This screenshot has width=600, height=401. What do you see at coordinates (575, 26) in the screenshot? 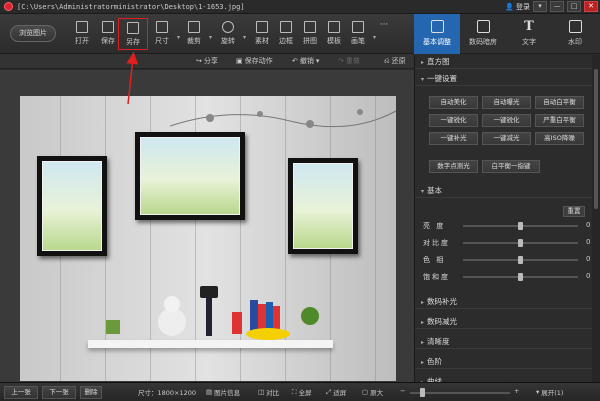
I see `watermark-icon` at bounding box center [575, 26].